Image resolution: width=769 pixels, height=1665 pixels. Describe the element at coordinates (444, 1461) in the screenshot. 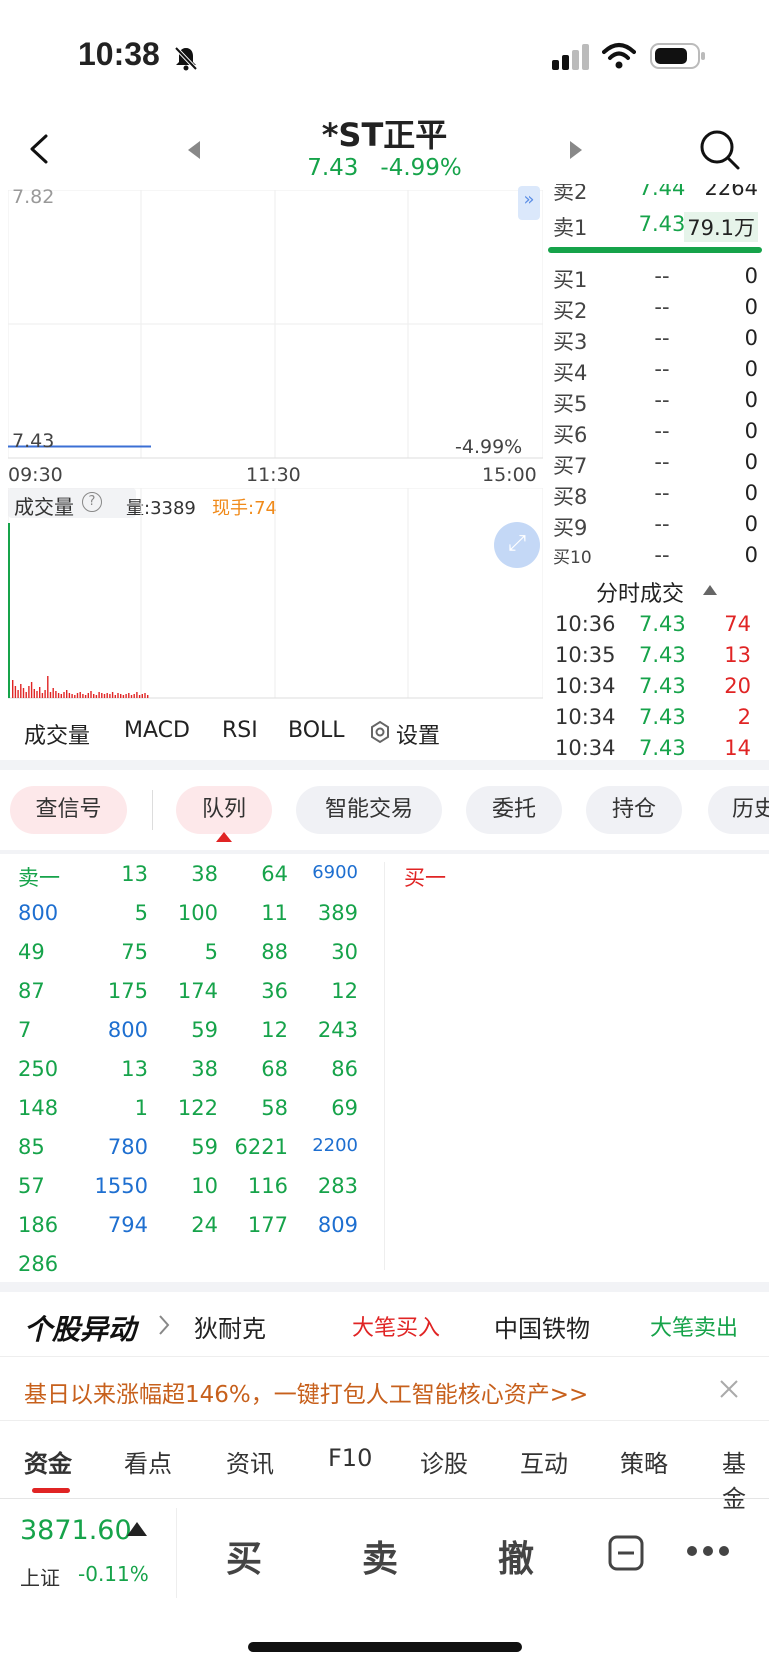

I see `btab-diagnose: 诊股` at that location.